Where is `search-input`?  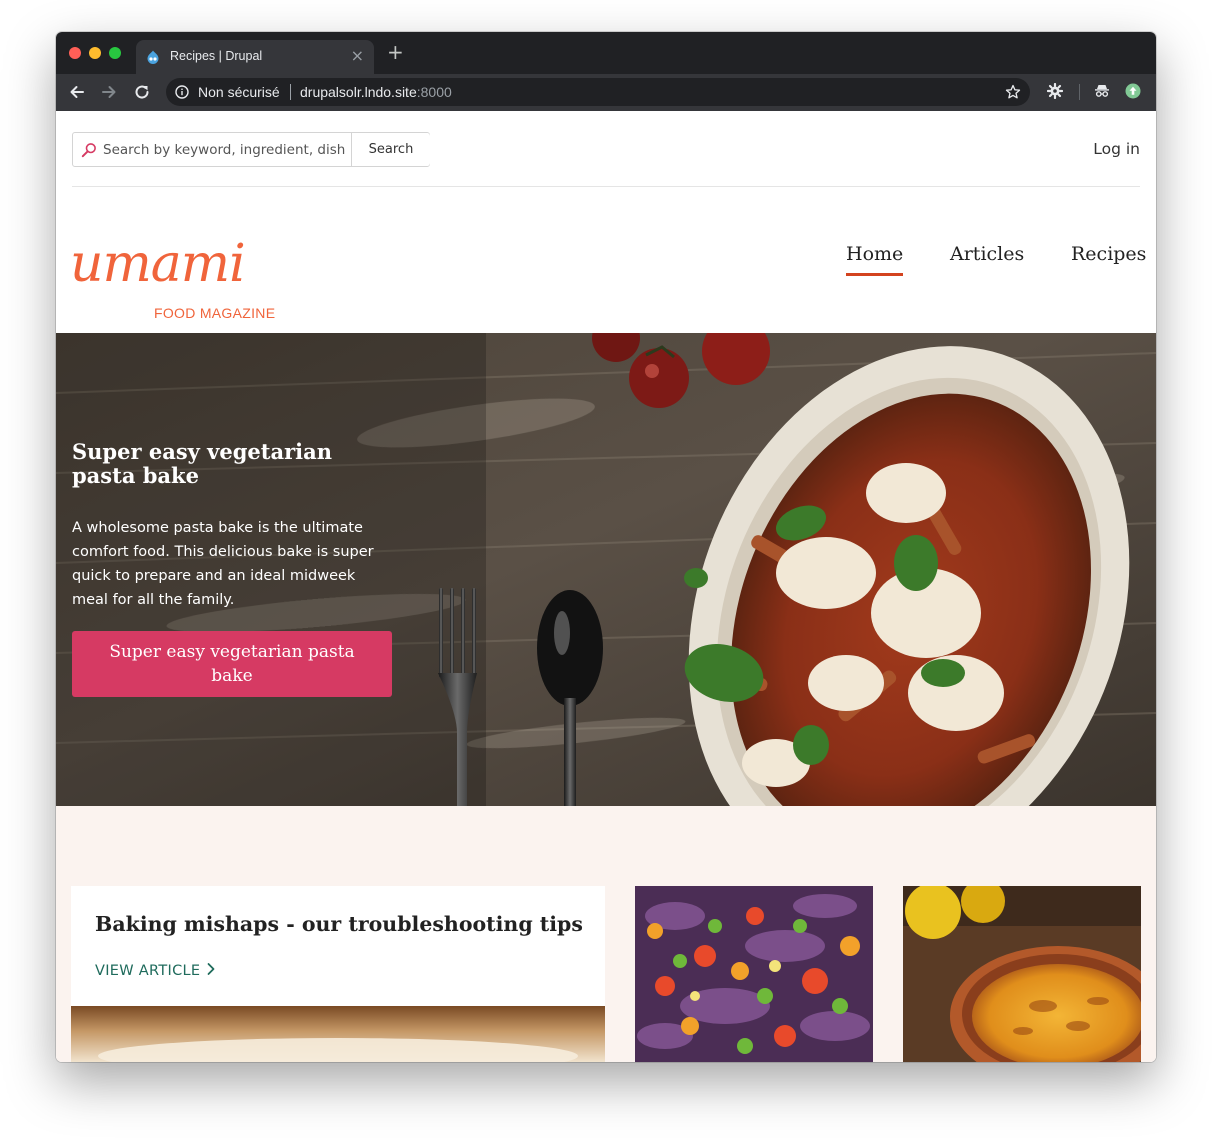 search-input is located at coordinates (227, 149).